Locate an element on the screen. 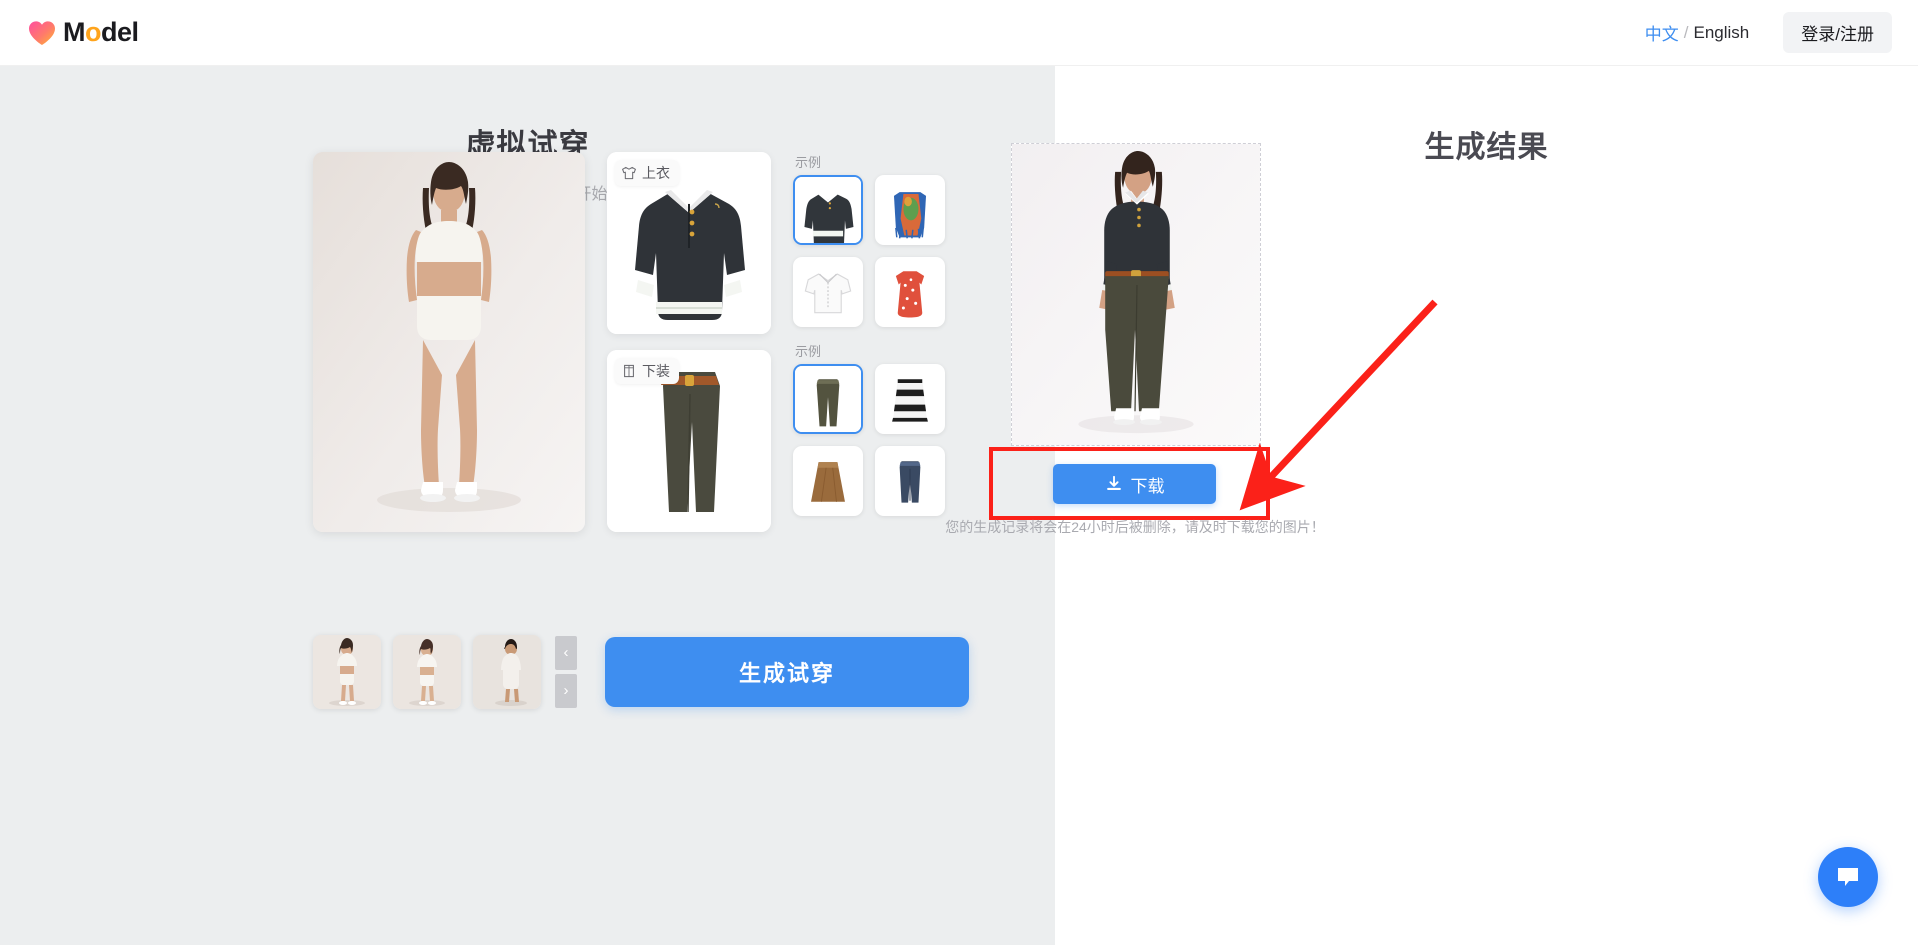 This screenshot has height=945, width=1918. top-slot-tag: 上衣 is located at coordinates (647, 173).